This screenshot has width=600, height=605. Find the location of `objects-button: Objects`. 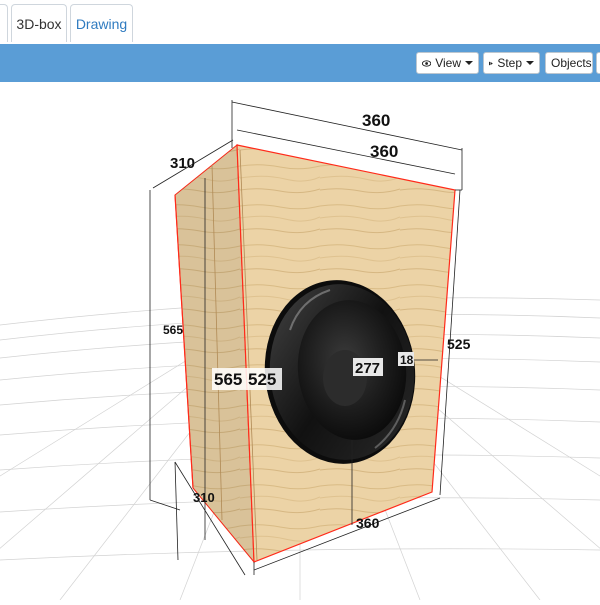

objects-button: Objects is located at coordinates (569, 63).